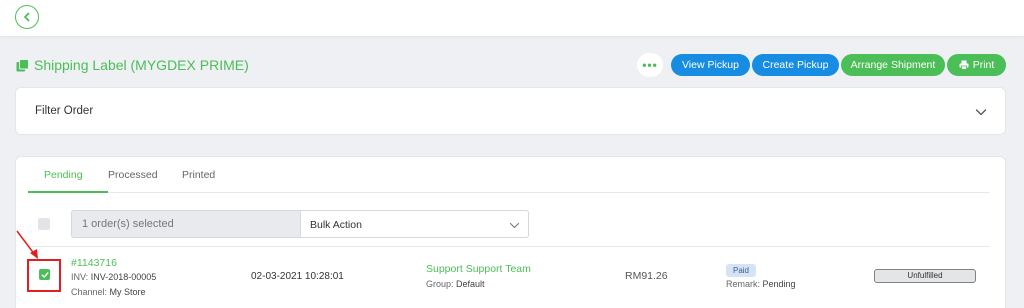 Image resolution: width=1024 pixels, height=308 pixels. Describe the element at coordinates (94, 263) in the screenshot. I see `order-id-link: #1143716` at that location.